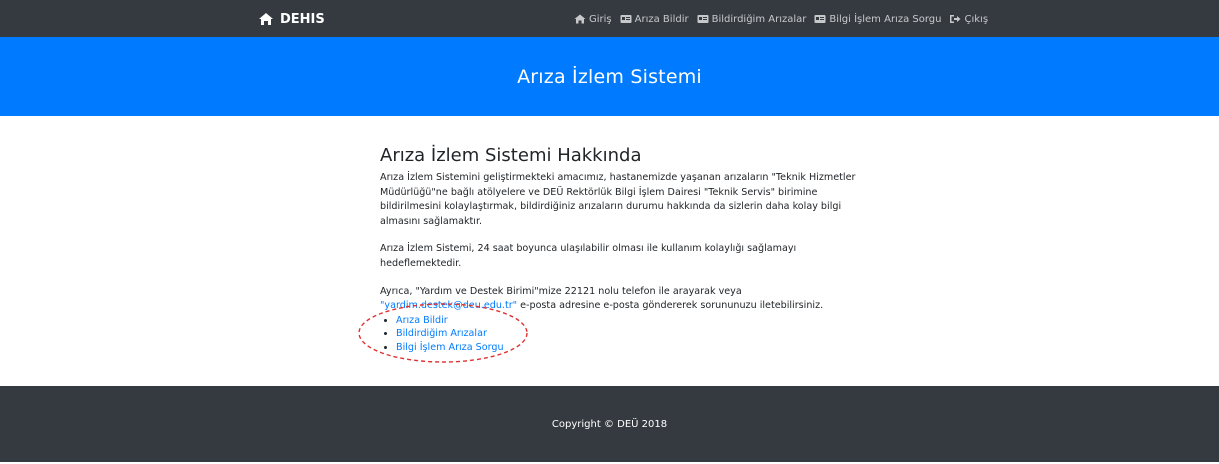 This screenshot has width=1219, height=464. What do you see at coordinates (441, 333) in the screenshot?
I see `link-bildirdigim-arizalar: Bildirdiğim Arızalar` at bounding box center [441, 333].